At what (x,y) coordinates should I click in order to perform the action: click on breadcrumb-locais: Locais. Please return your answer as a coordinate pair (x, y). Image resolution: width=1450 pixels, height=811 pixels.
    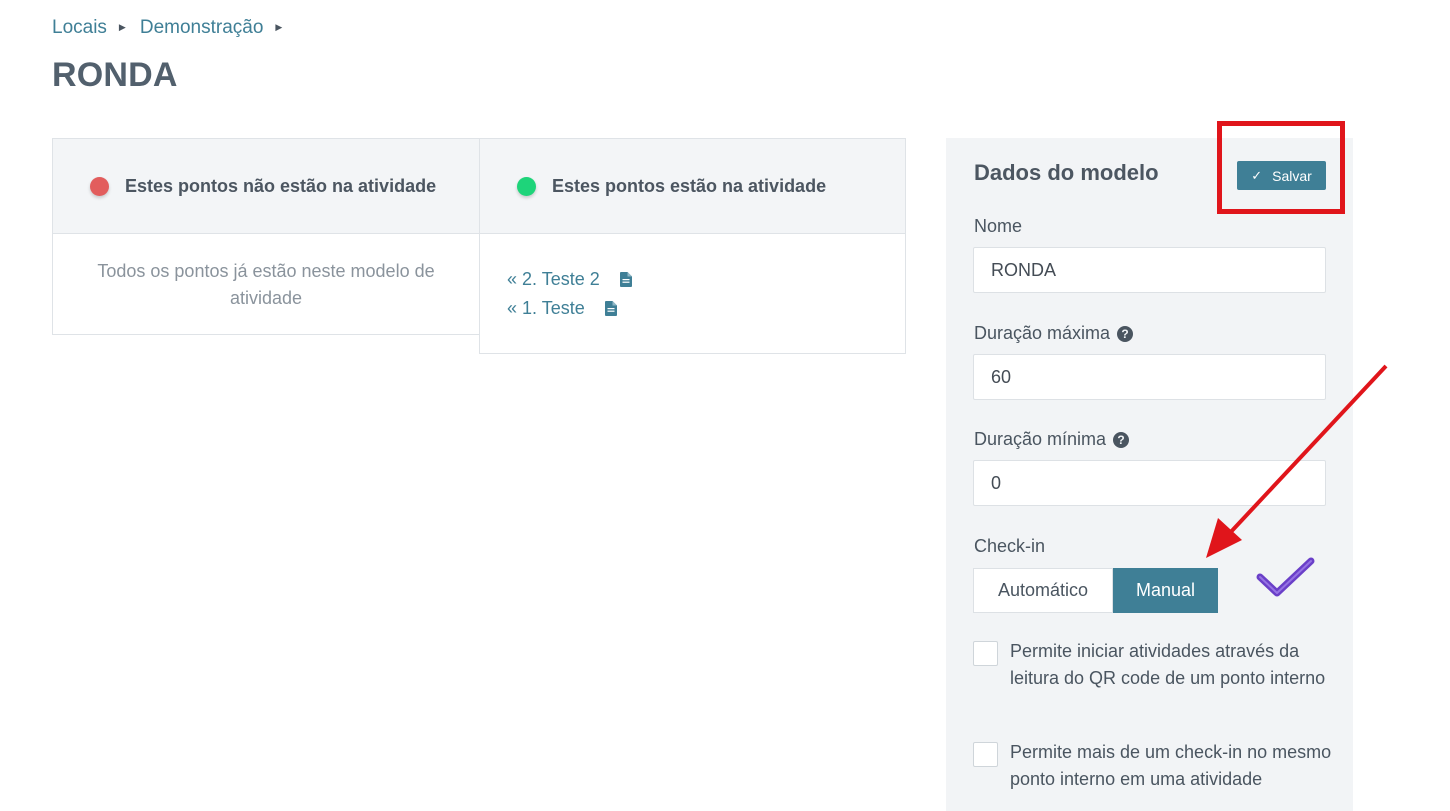
    Looking at the image, I should click on (79, 28).